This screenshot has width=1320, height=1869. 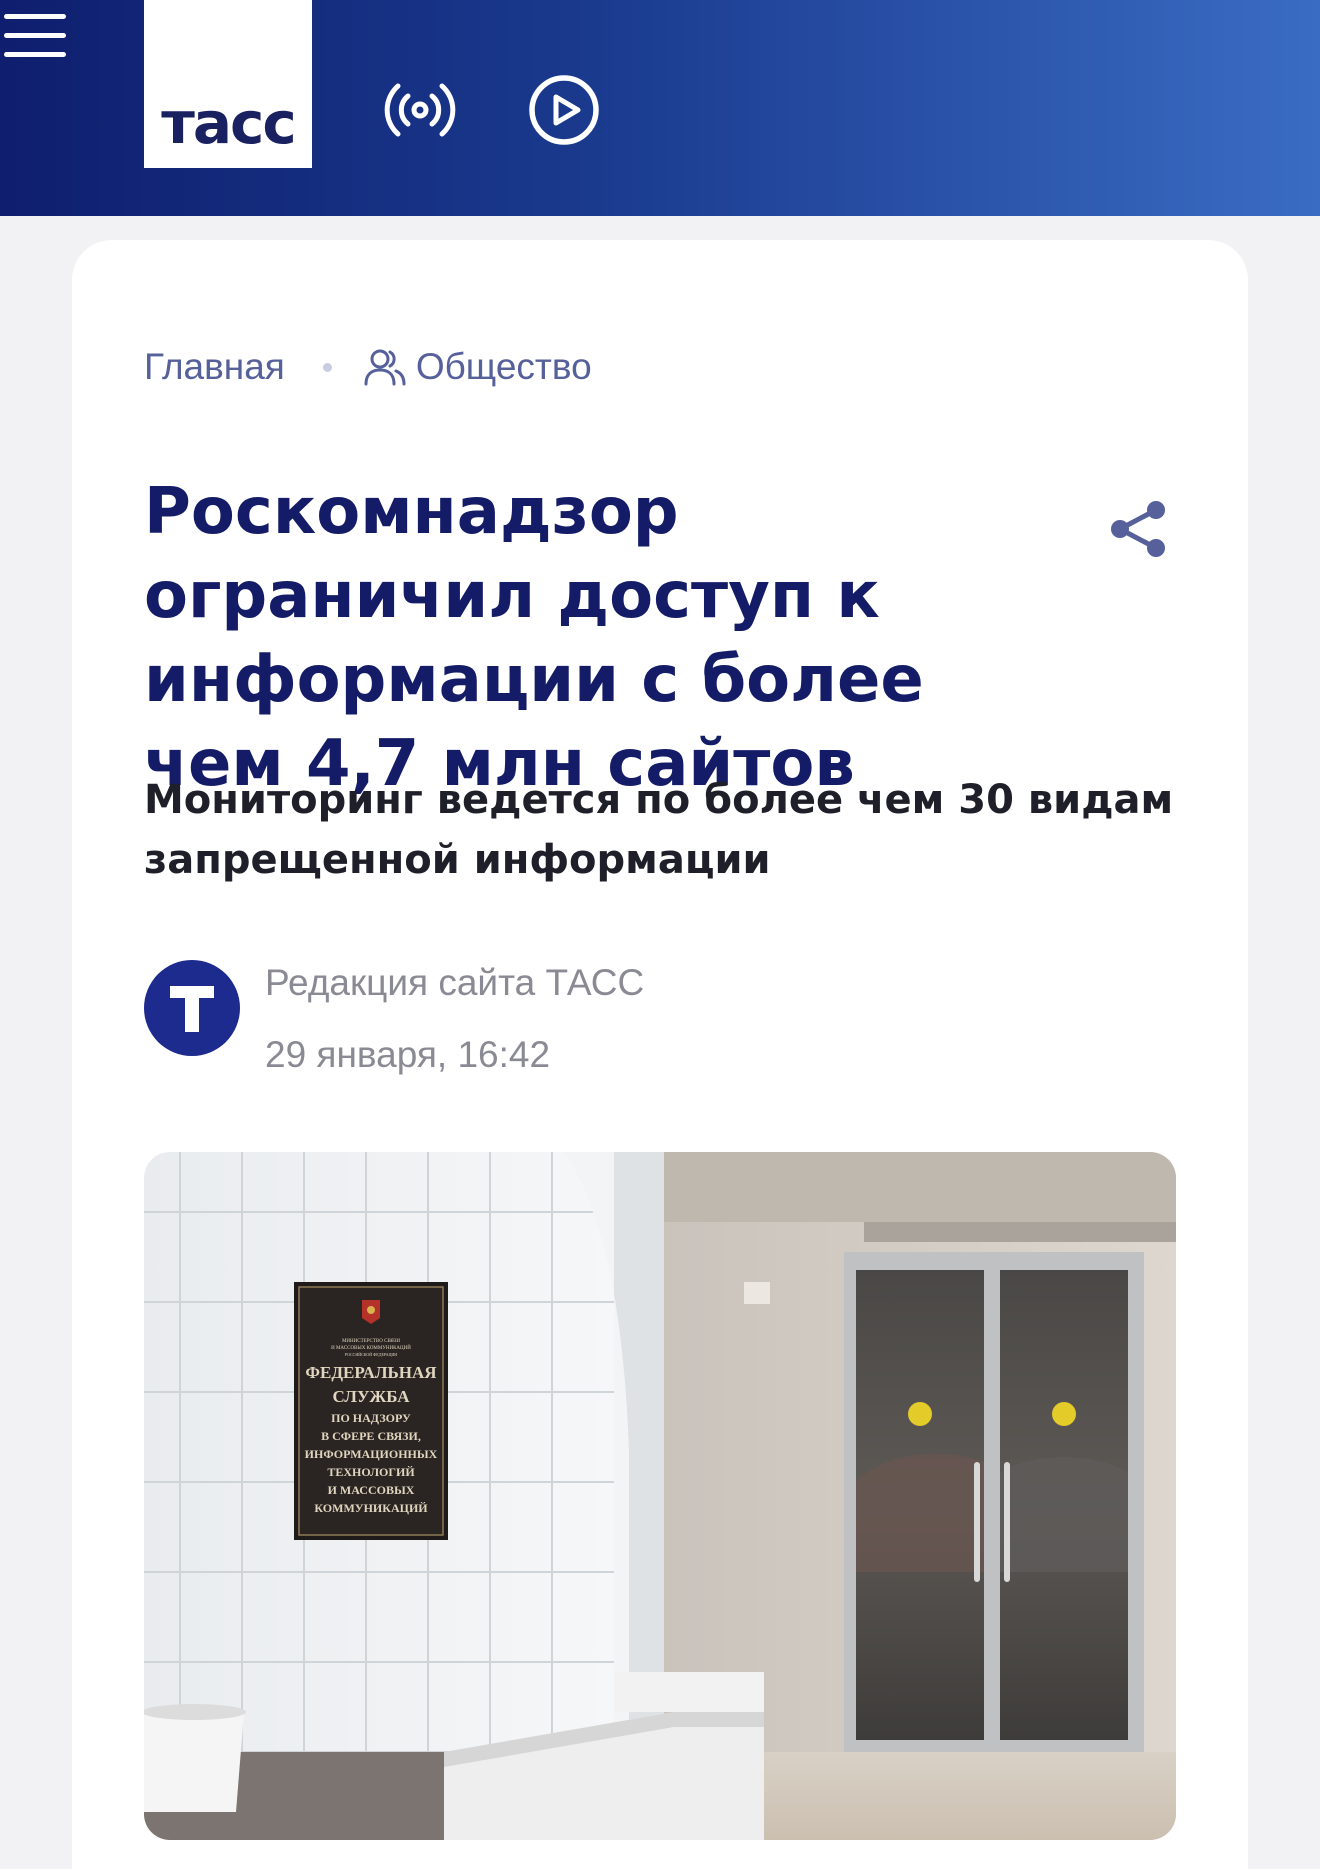 I want to click on radio-broadcast-icon, so click(x=420, y=110).